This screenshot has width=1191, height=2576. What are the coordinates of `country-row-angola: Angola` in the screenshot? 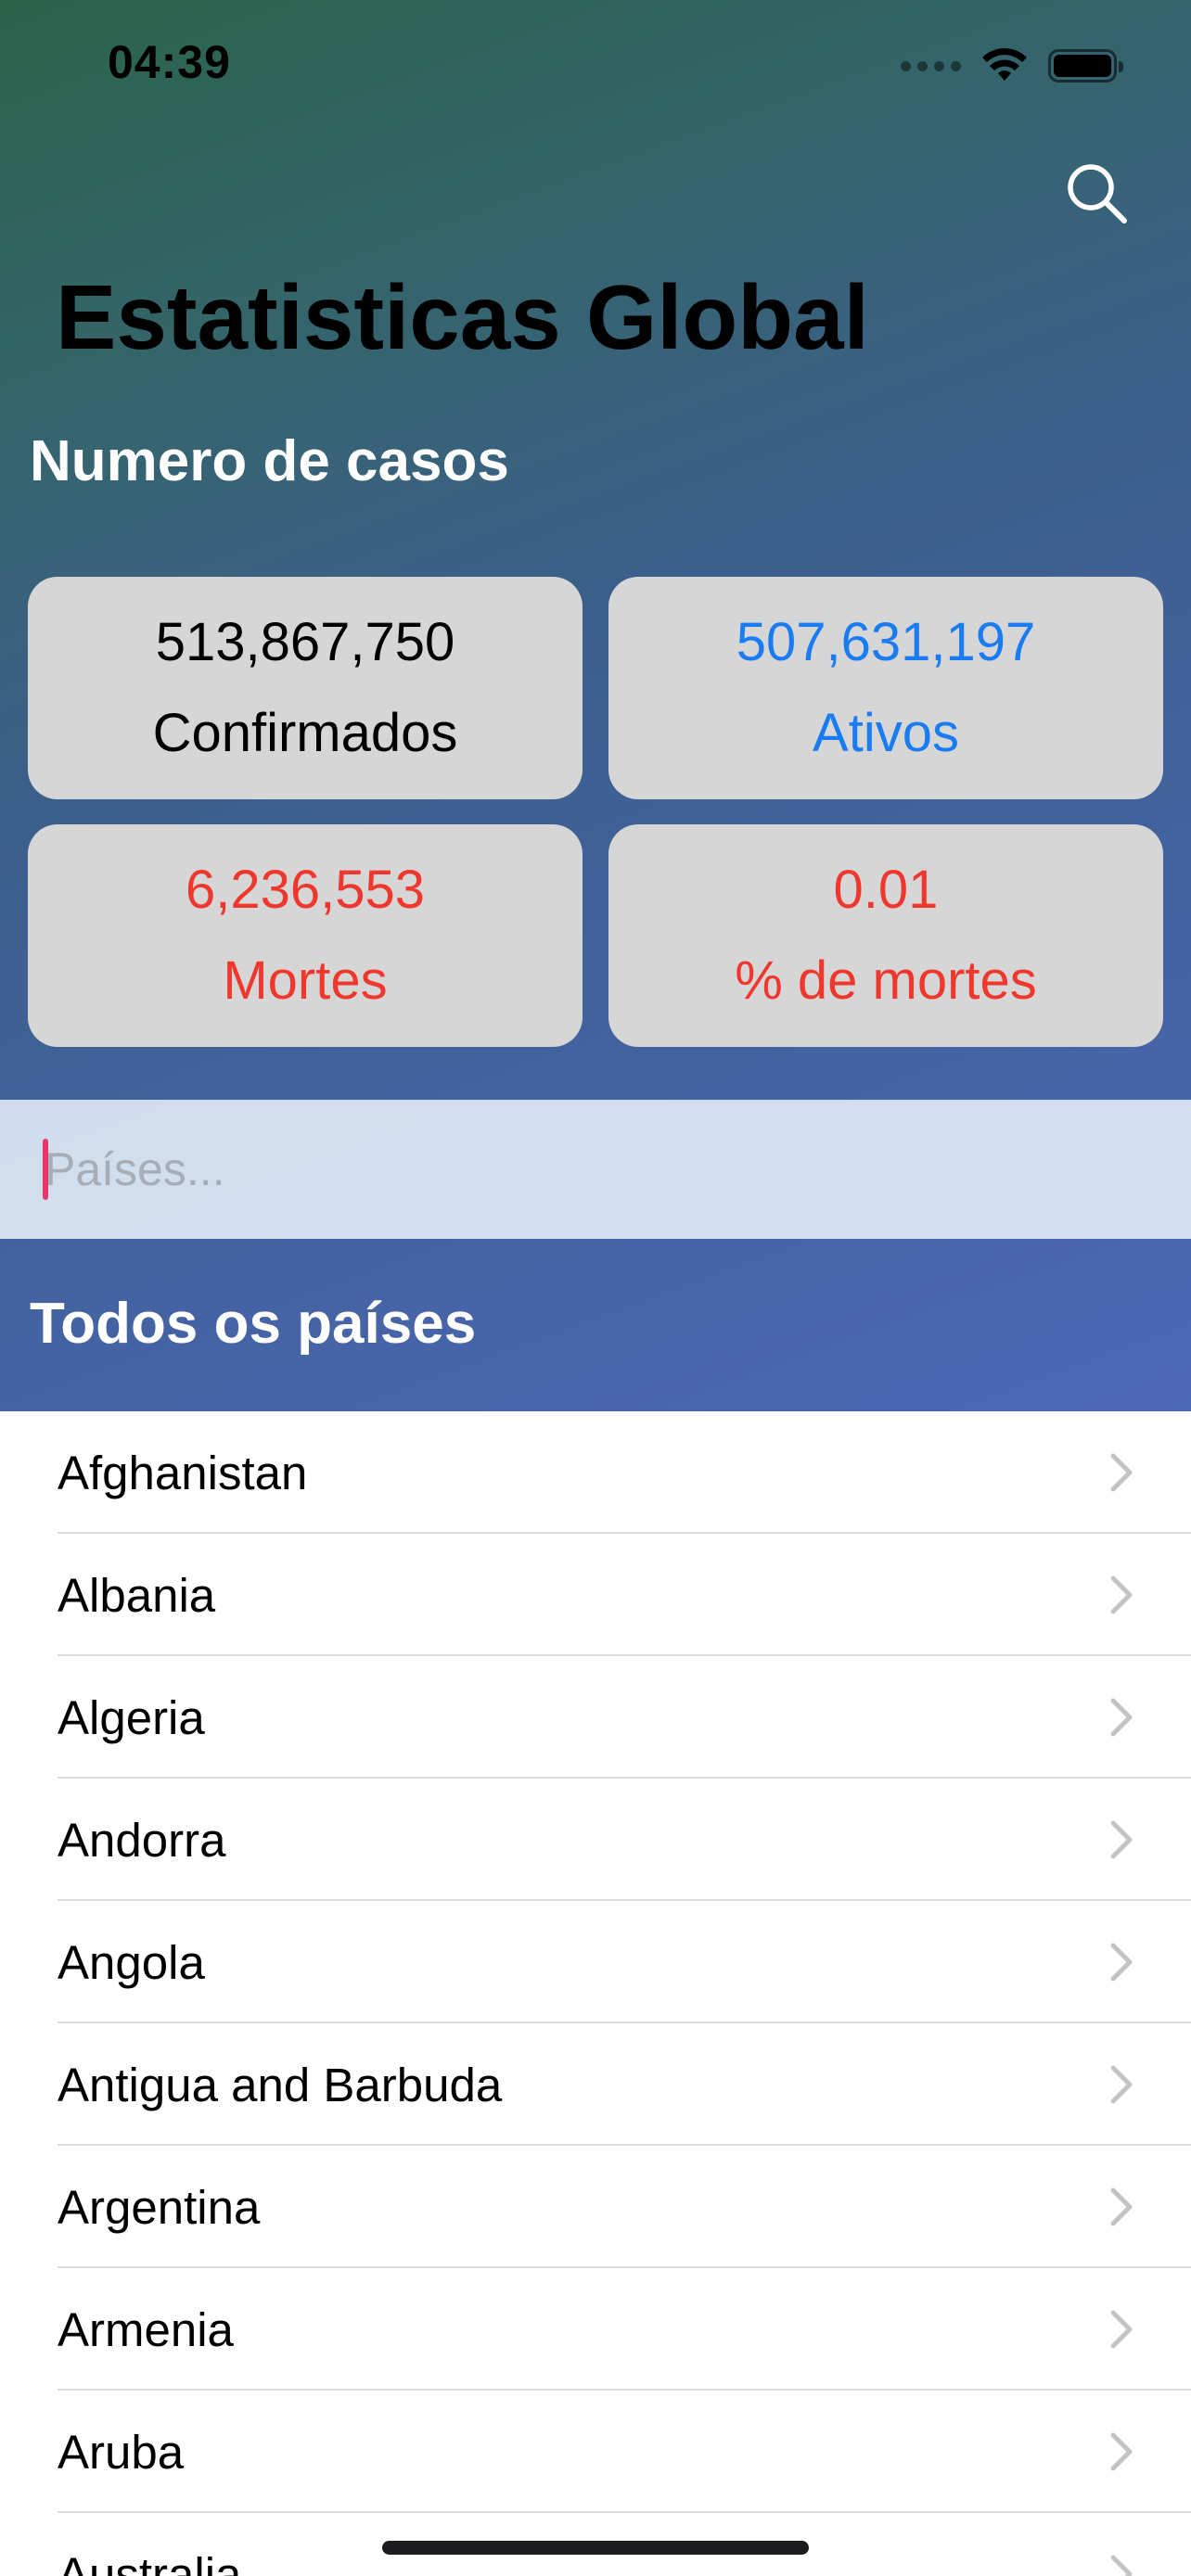 It's located at (595, 1962).